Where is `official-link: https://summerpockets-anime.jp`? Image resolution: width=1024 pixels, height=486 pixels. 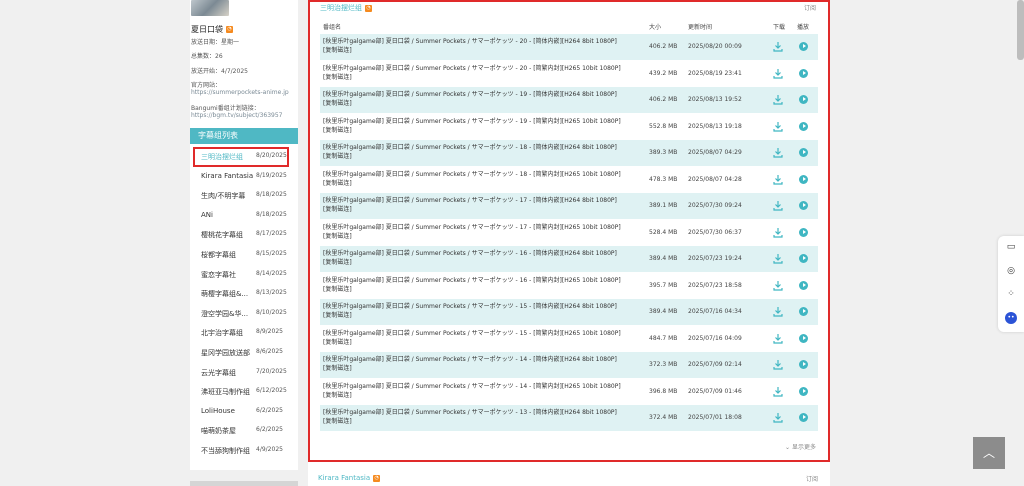
official-link: https://summerpockets-anime.jp is located at coordinates (240, 92).